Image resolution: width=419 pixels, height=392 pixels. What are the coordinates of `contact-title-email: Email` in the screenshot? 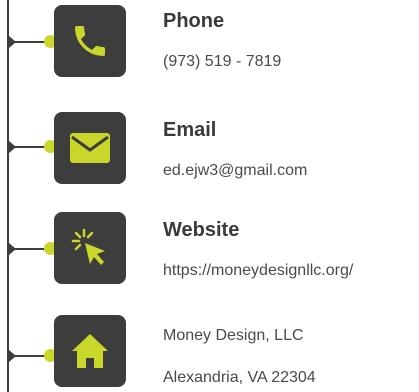 It's located at (190, 130).